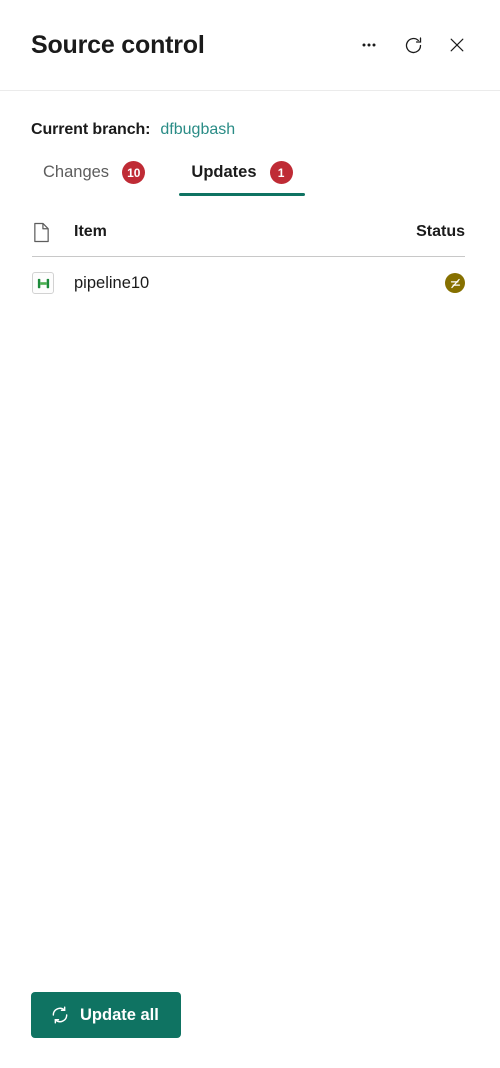  I want to click on panel-footer: Update all, so click(250, 1030).